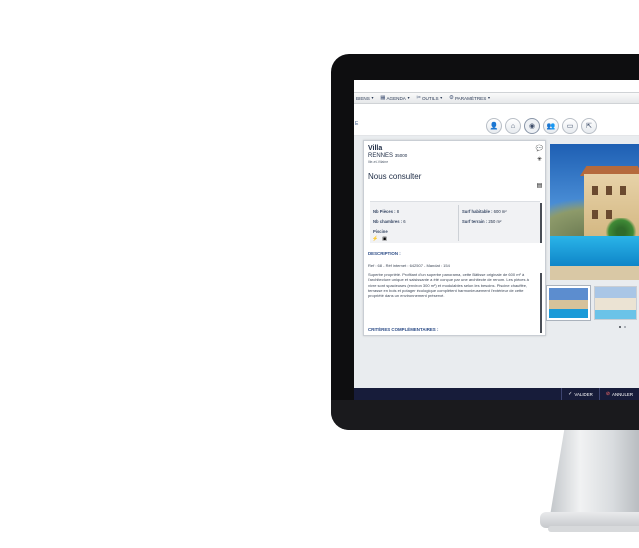  Describe the element at coordinates (622, 394) in the screenshot. I see `cancel-label: ANNULER` at that location.